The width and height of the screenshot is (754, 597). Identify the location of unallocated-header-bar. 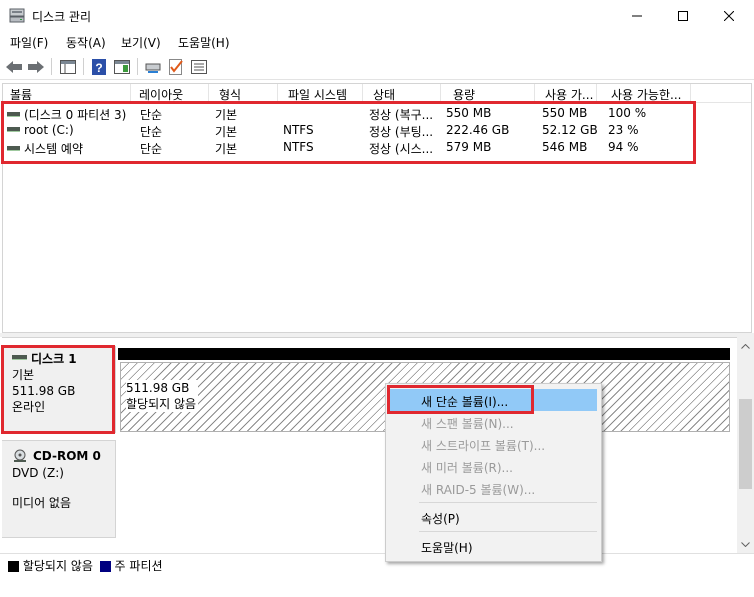
(424, 354).